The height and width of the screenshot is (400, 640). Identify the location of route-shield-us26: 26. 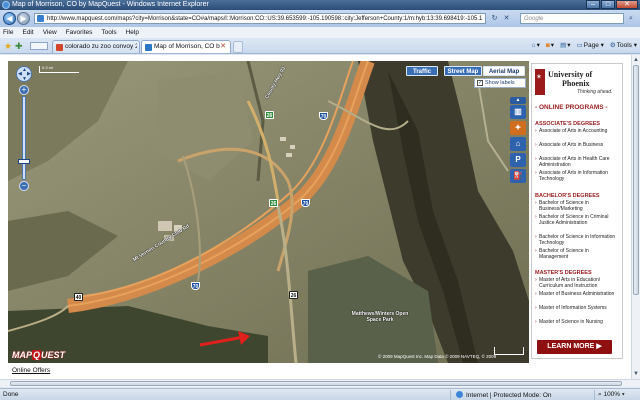
(293, 295).